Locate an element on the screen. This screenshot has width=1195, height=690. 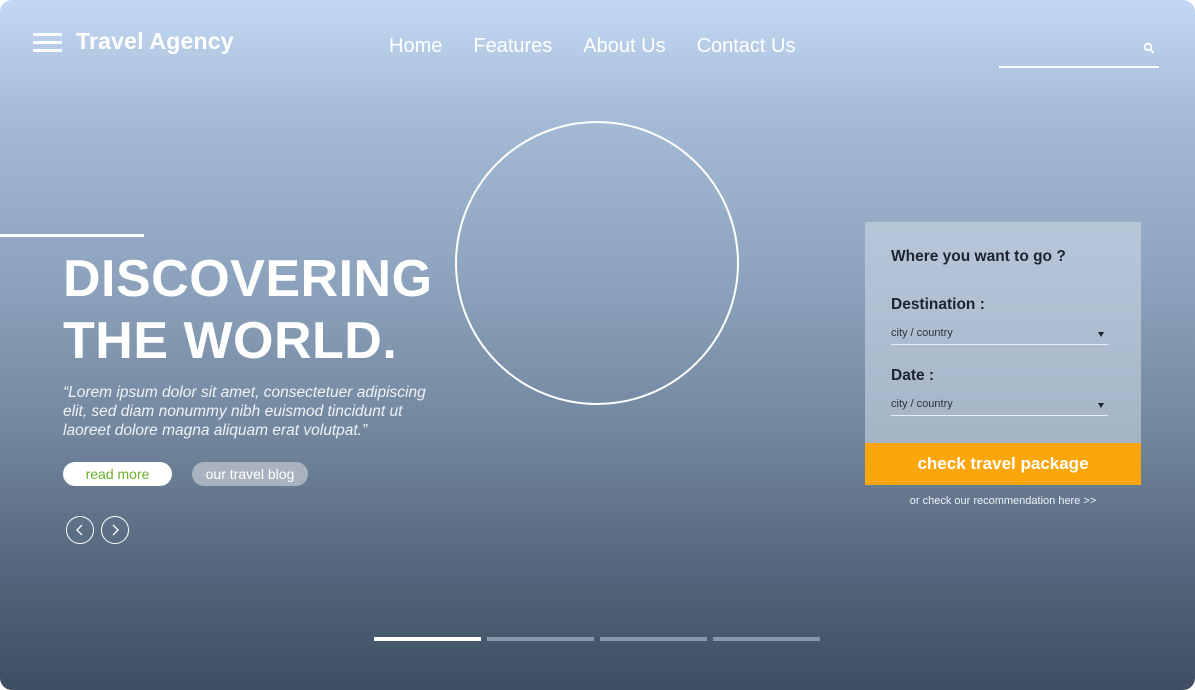
date-value: city / country is located at coordinates (922, 404).